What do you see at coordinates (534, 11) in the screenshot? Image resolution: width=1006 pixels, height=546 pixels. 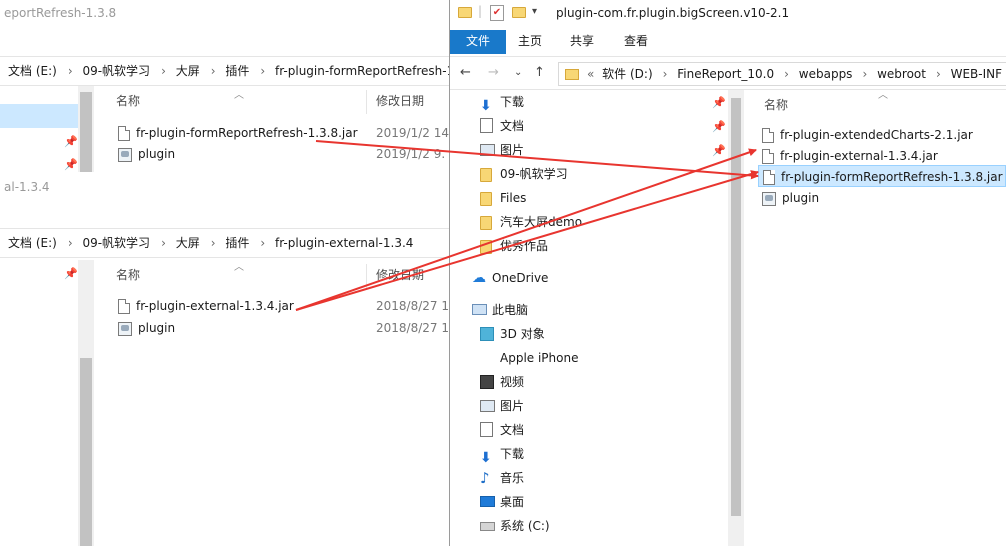 I see `quick-access-dropdown-icon: ▾` at bounding box center [534, 11].